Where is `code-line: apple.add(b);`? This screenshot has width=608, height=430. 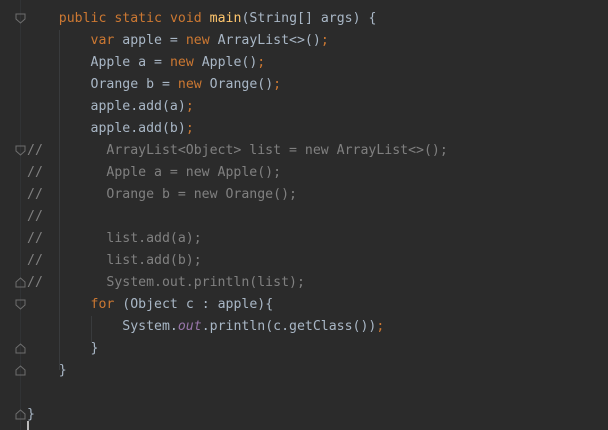 code-line: apple.add(b); is located at coordinates (110, 129).